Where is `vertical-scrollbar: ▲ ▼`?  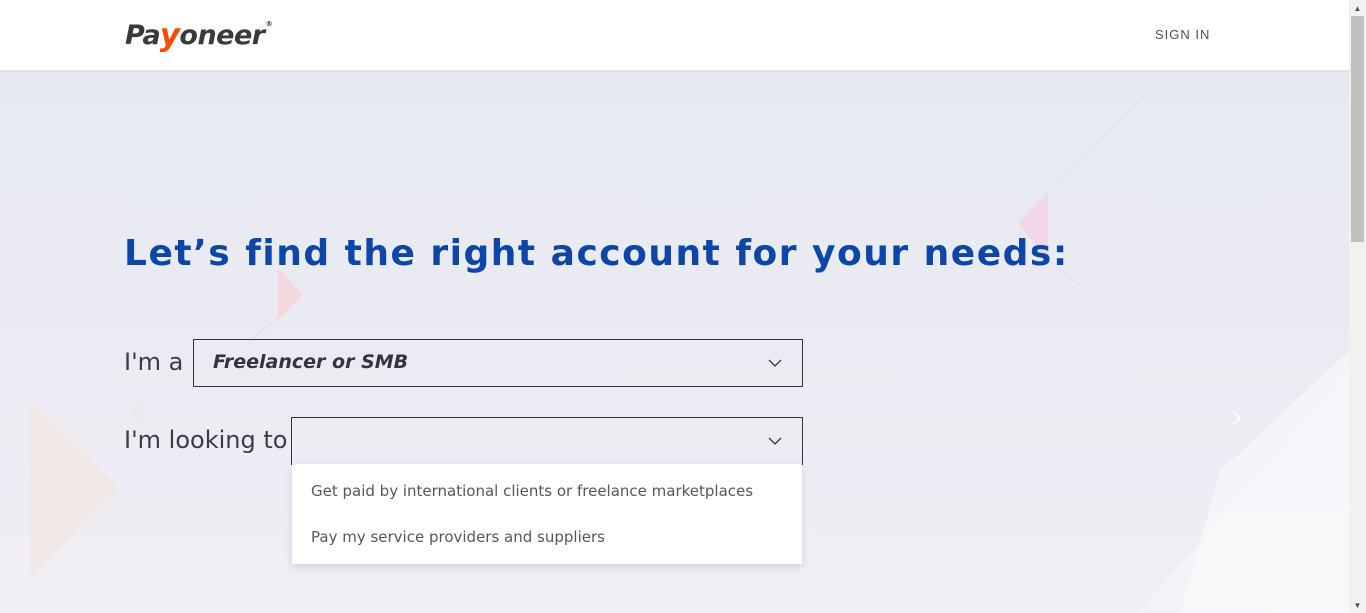 vertical-scrollbar: ▲ ▼ is located at coordinates (1357, 306).